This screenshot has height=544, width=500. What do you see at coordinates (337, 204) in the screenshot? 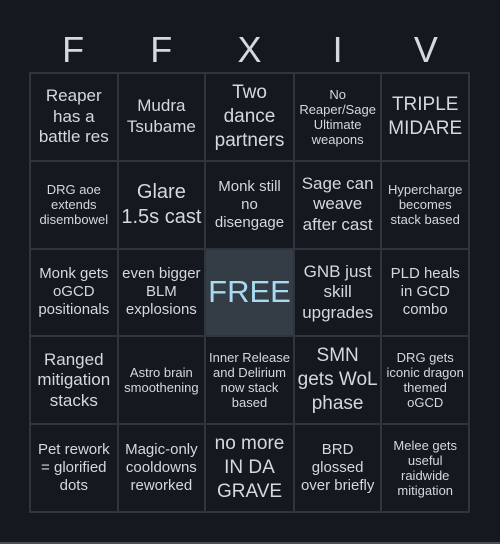
I see `bingo-cell: Sage can weave after cast` at bounding box center [337, 204].